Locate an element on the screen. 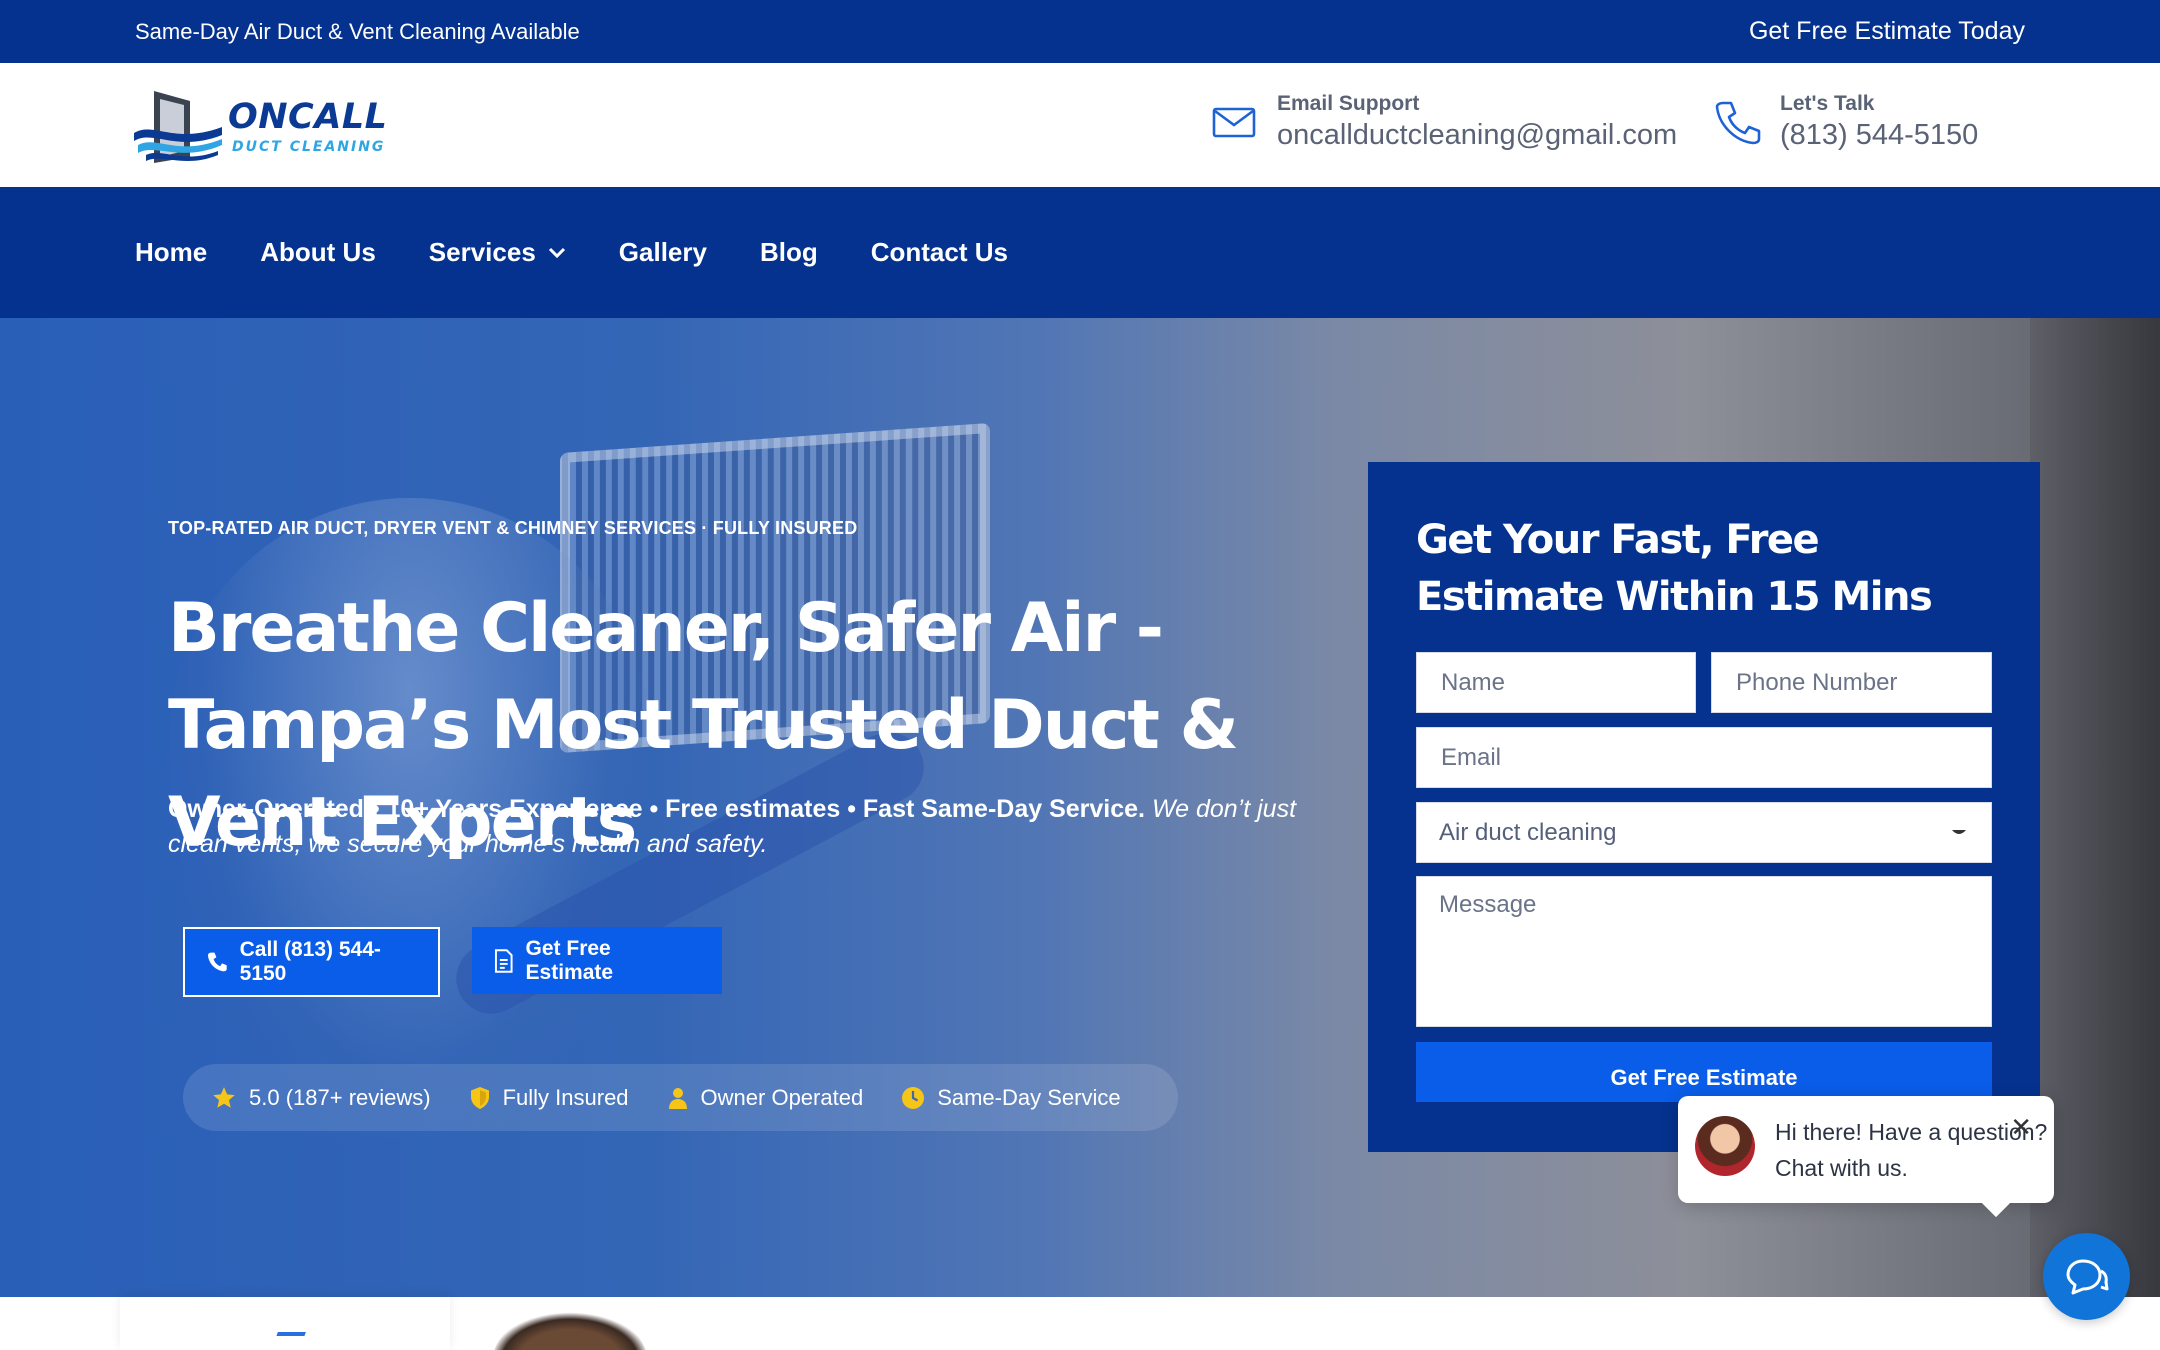 This screenshot has height=1350, width=2160. trust-reviews: 5.0 (187+ reviews) is located at coordinates (321, 1098).